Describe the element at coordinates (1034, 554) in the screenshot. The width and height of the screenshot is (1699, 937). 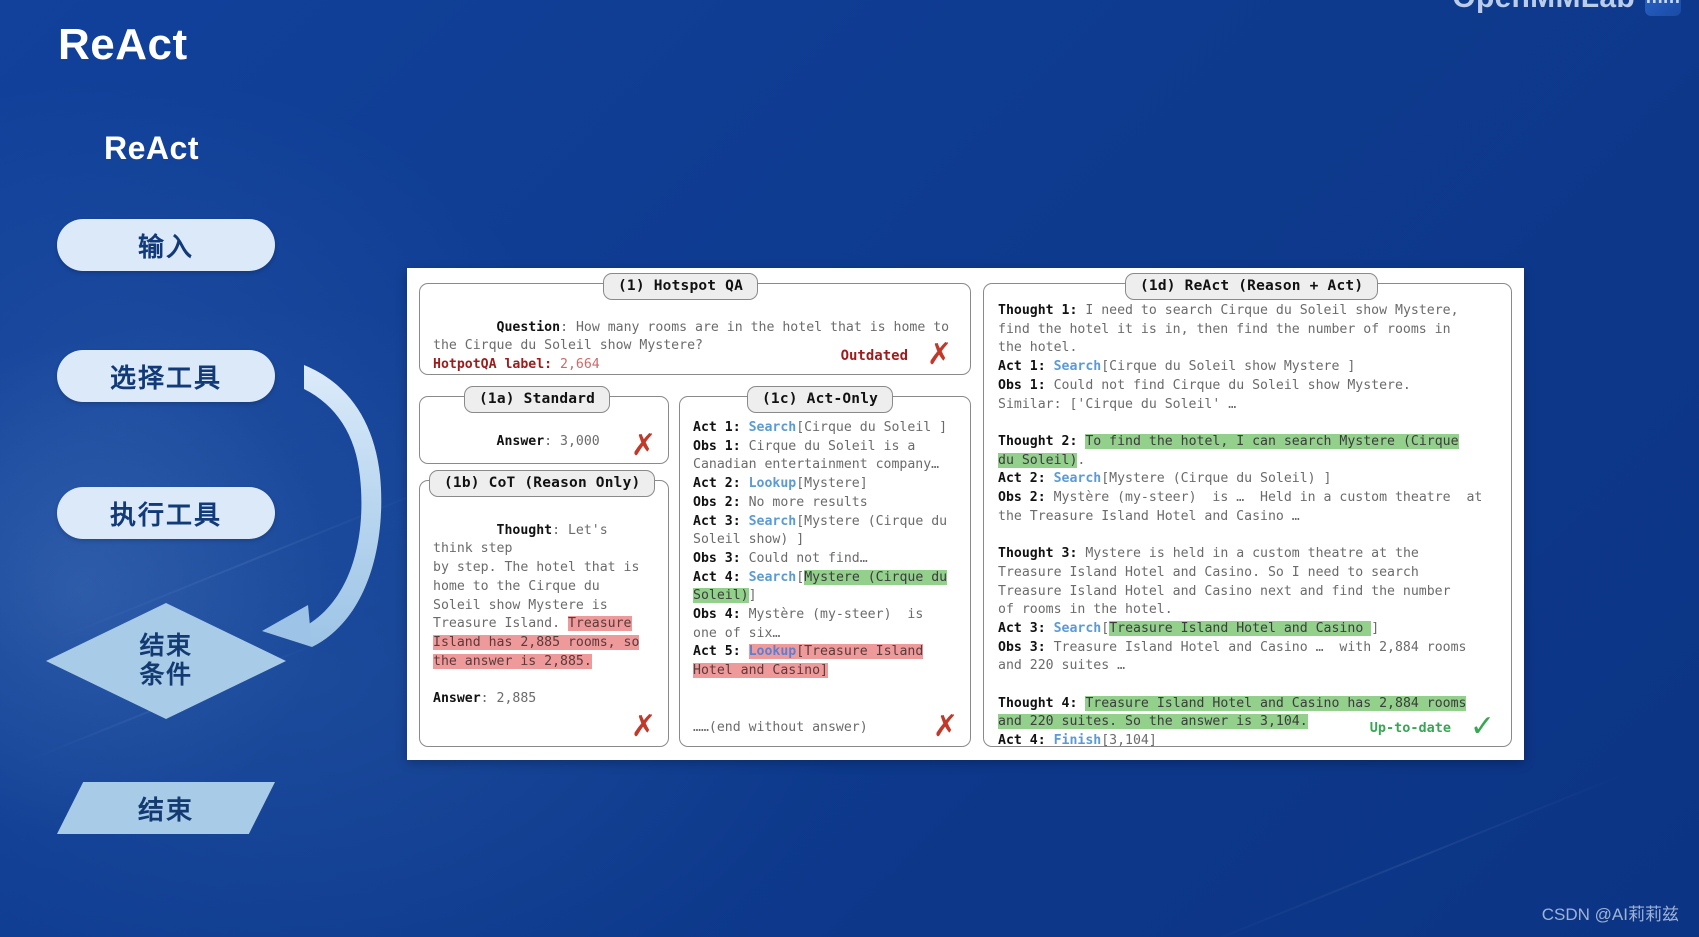
I see `transcript-step-label: Thought 3` at that location.